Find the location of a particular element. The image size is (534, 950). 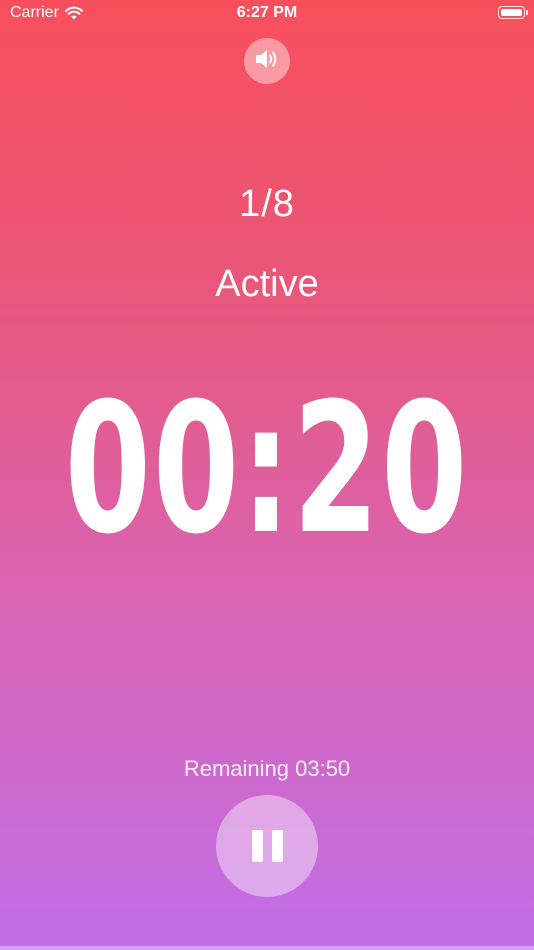

speaker-icon is located at coordinates (267, 61).